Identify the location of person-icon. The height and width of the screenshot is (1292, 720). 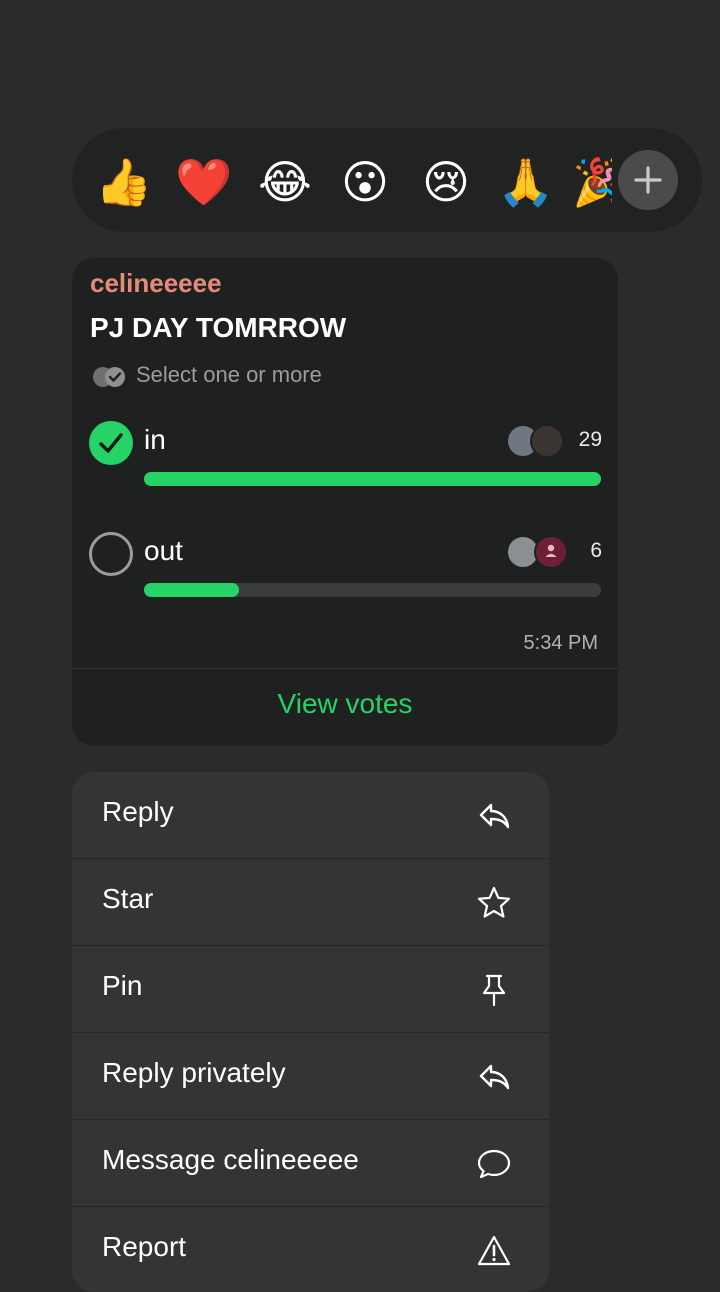
(551, 550).